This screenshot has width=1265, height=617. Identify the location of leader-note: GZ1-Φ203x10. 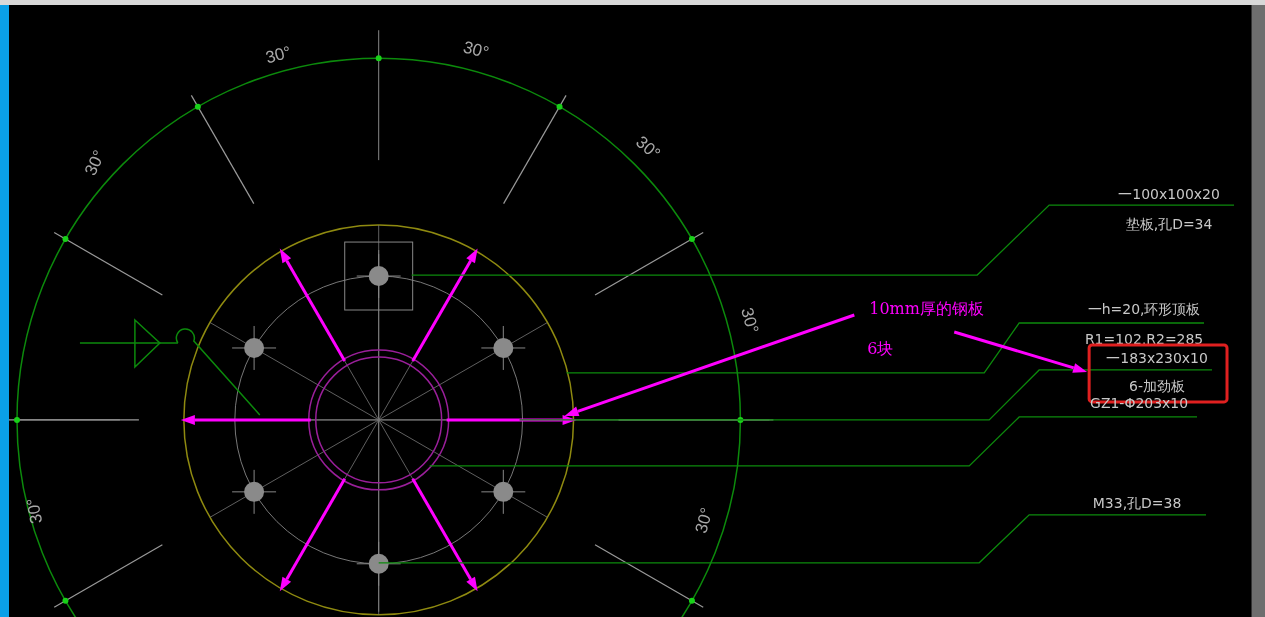
(1139, 402).